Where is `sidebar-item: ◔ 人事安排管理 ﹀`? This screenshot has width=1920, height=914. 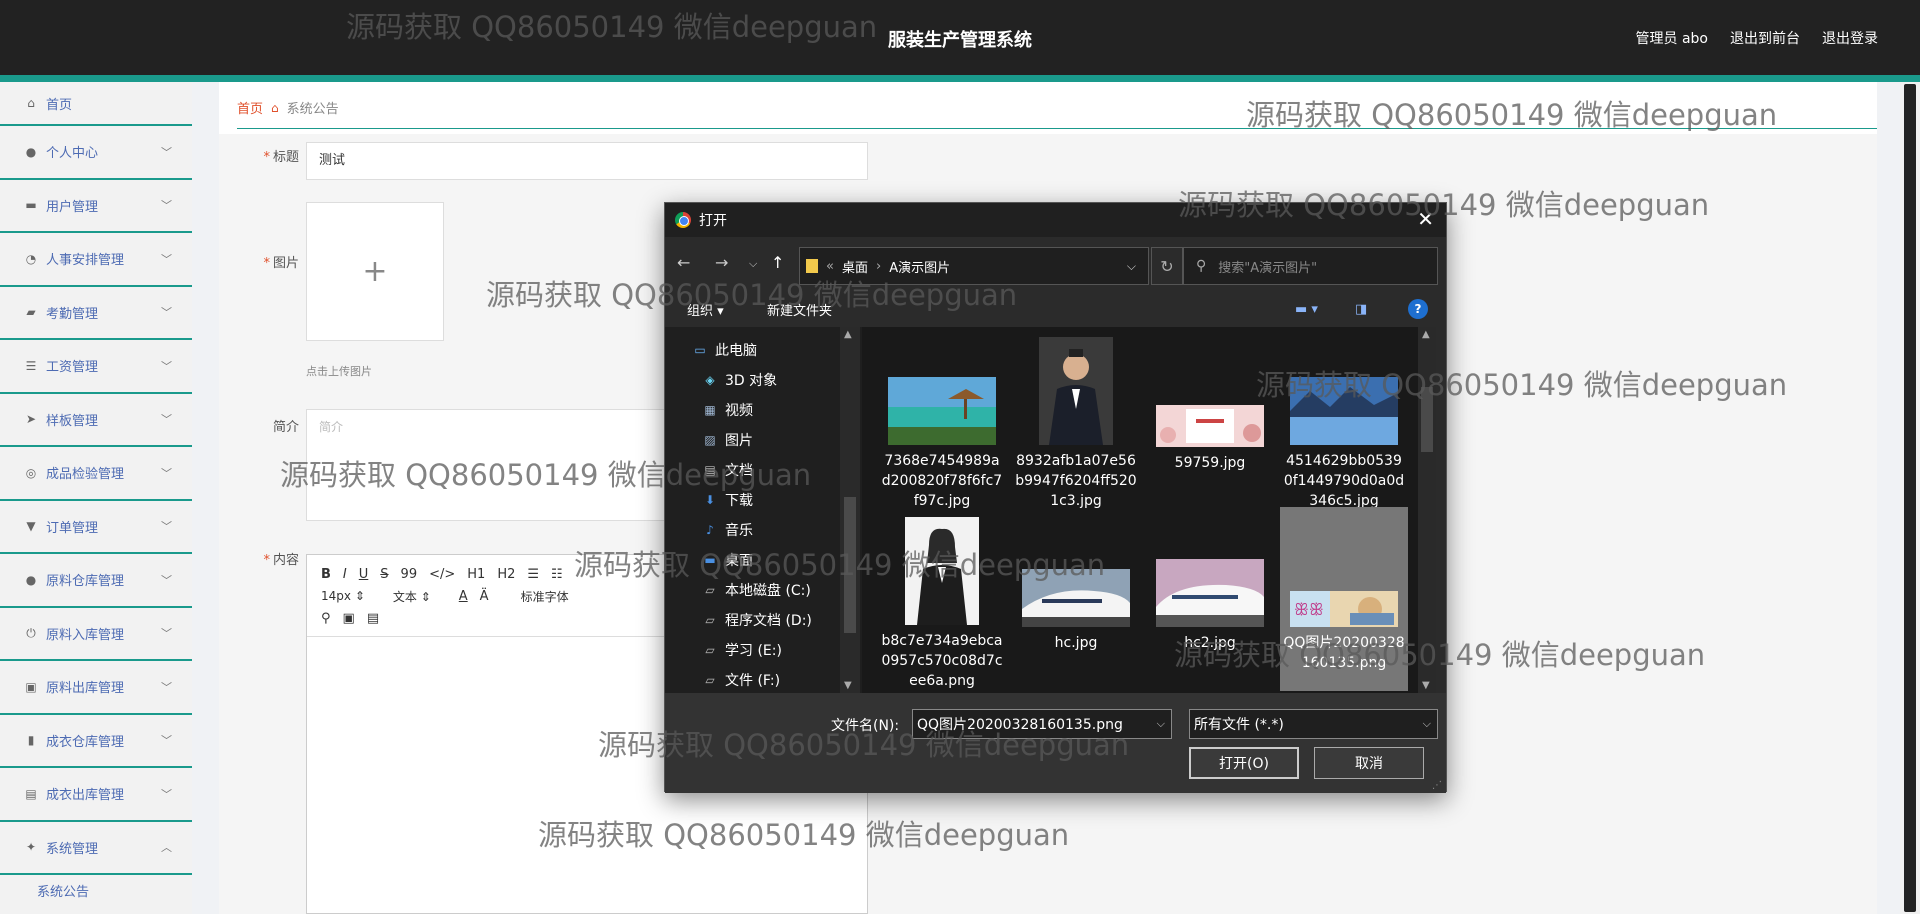 sidebar-item: ◔ 人事安排管理 ﹀ is located at coordinates (96, 260).